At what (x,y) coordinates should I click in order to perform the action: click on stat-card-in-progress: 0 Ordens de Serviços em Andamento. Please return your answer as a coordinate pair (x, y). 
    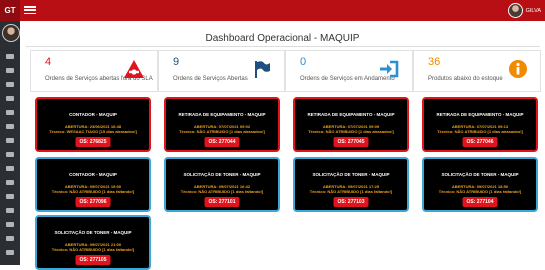
    Looking at the image, I should click on (349, 71).